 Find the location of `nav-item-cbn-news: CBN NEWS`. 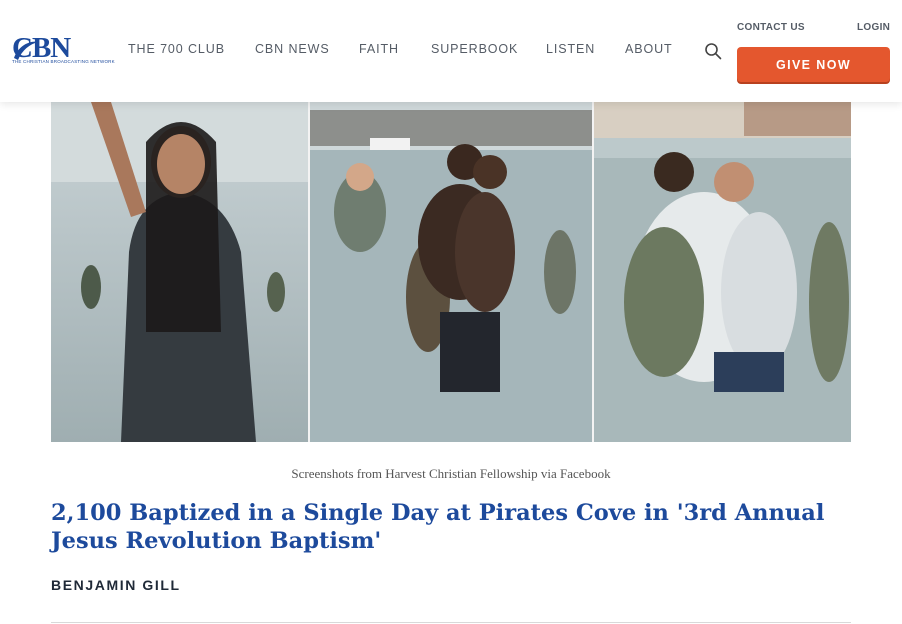

nav-item-cbn-news: CBN NEWS is located at coordinates (292, 49).